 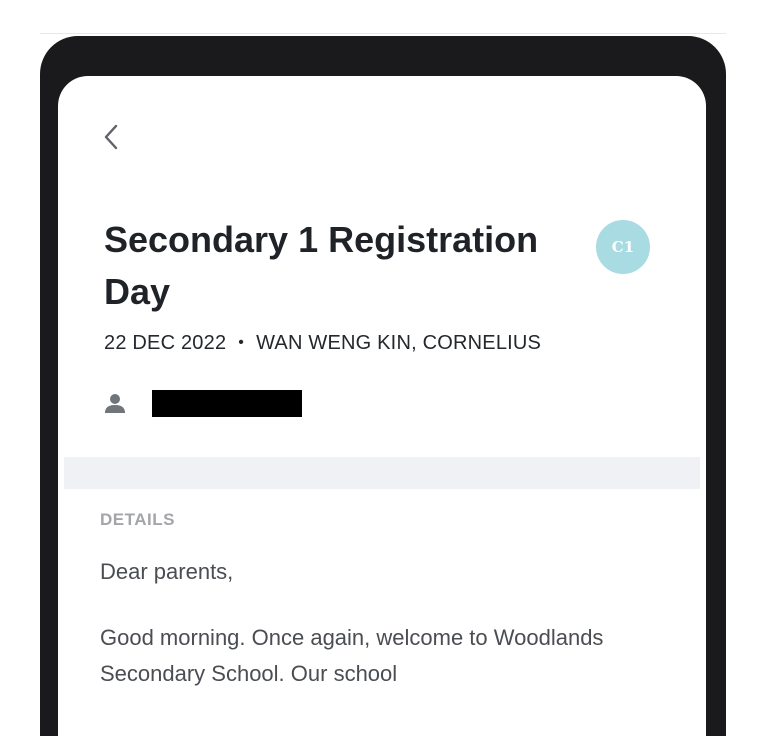 I want to click on details-paragraph: Dear parents,, so click(x=167, y=571).